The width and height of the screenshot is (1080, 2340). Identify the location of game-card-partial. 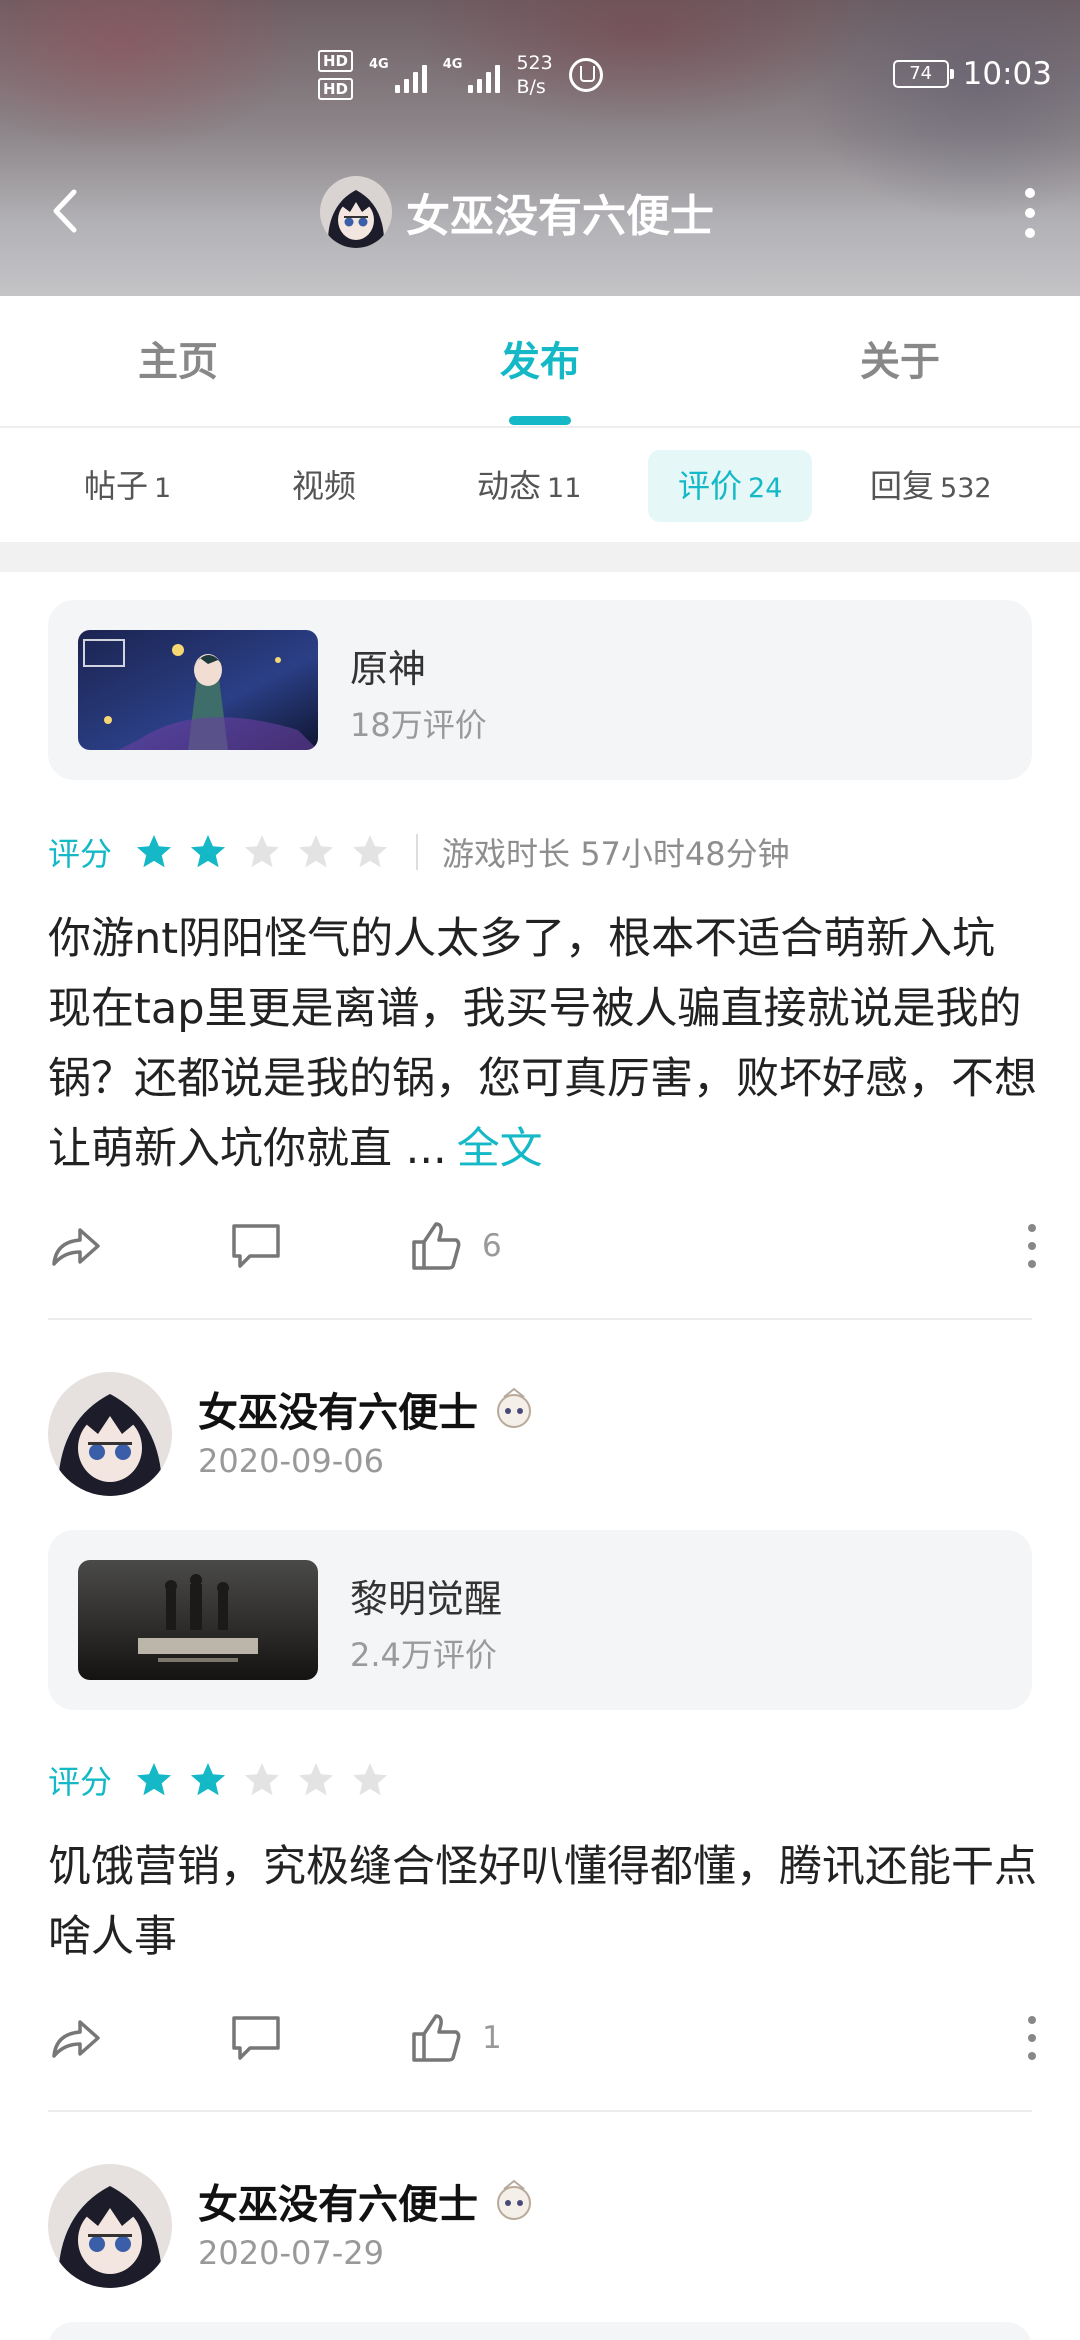
(540, 2331).